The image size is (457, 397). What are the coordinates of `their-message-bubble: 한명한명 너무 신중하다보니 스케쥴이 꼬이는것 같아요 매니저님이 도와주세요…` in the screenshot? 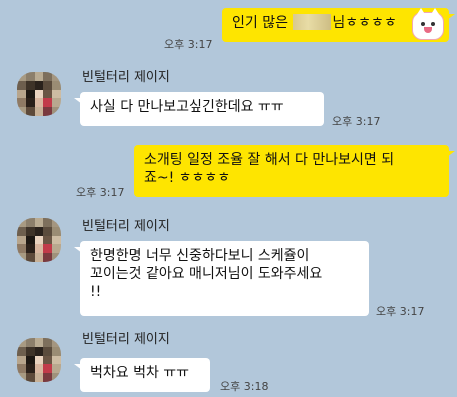 It's located at (224, 278).